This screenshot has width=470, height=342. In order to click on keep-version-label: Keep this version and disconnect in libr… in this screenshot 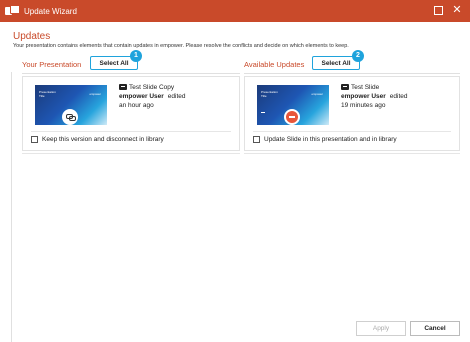, I will do `click(103, 139)`.